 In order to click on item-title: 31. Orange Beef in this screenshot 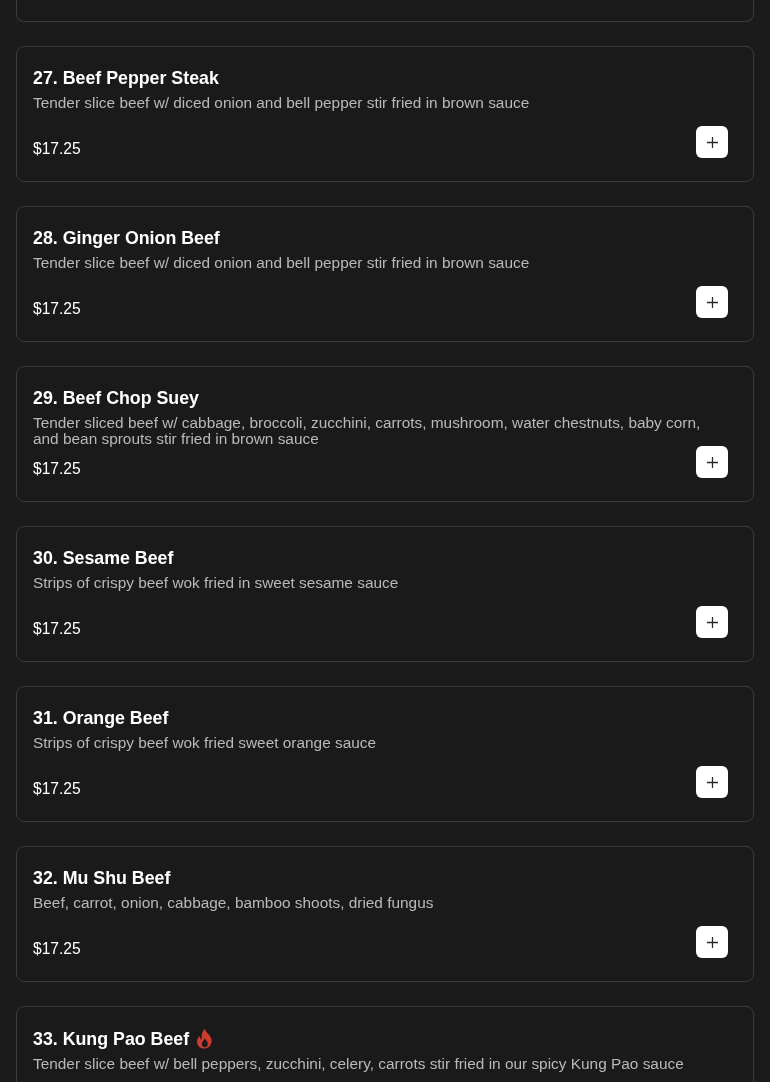, I will do `click(101, 718)`.